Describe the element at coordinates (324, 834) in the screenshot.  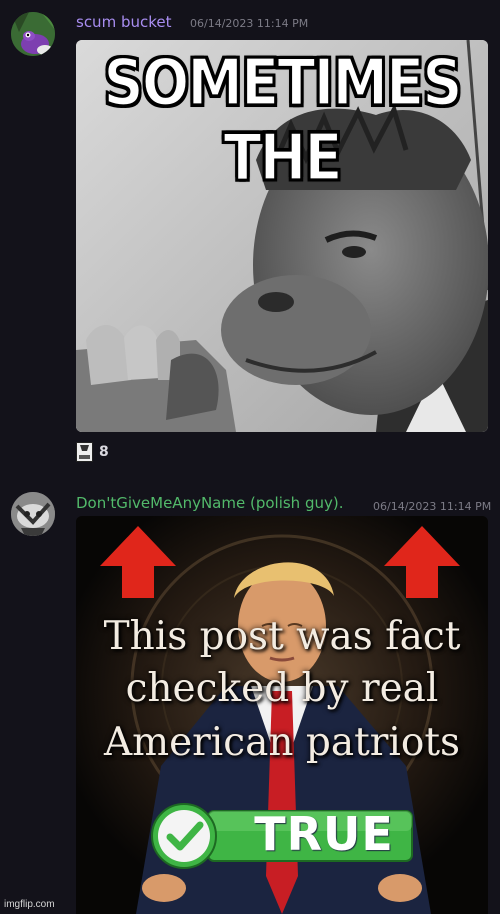
I see `true-badge-label: TRUE` at that location.